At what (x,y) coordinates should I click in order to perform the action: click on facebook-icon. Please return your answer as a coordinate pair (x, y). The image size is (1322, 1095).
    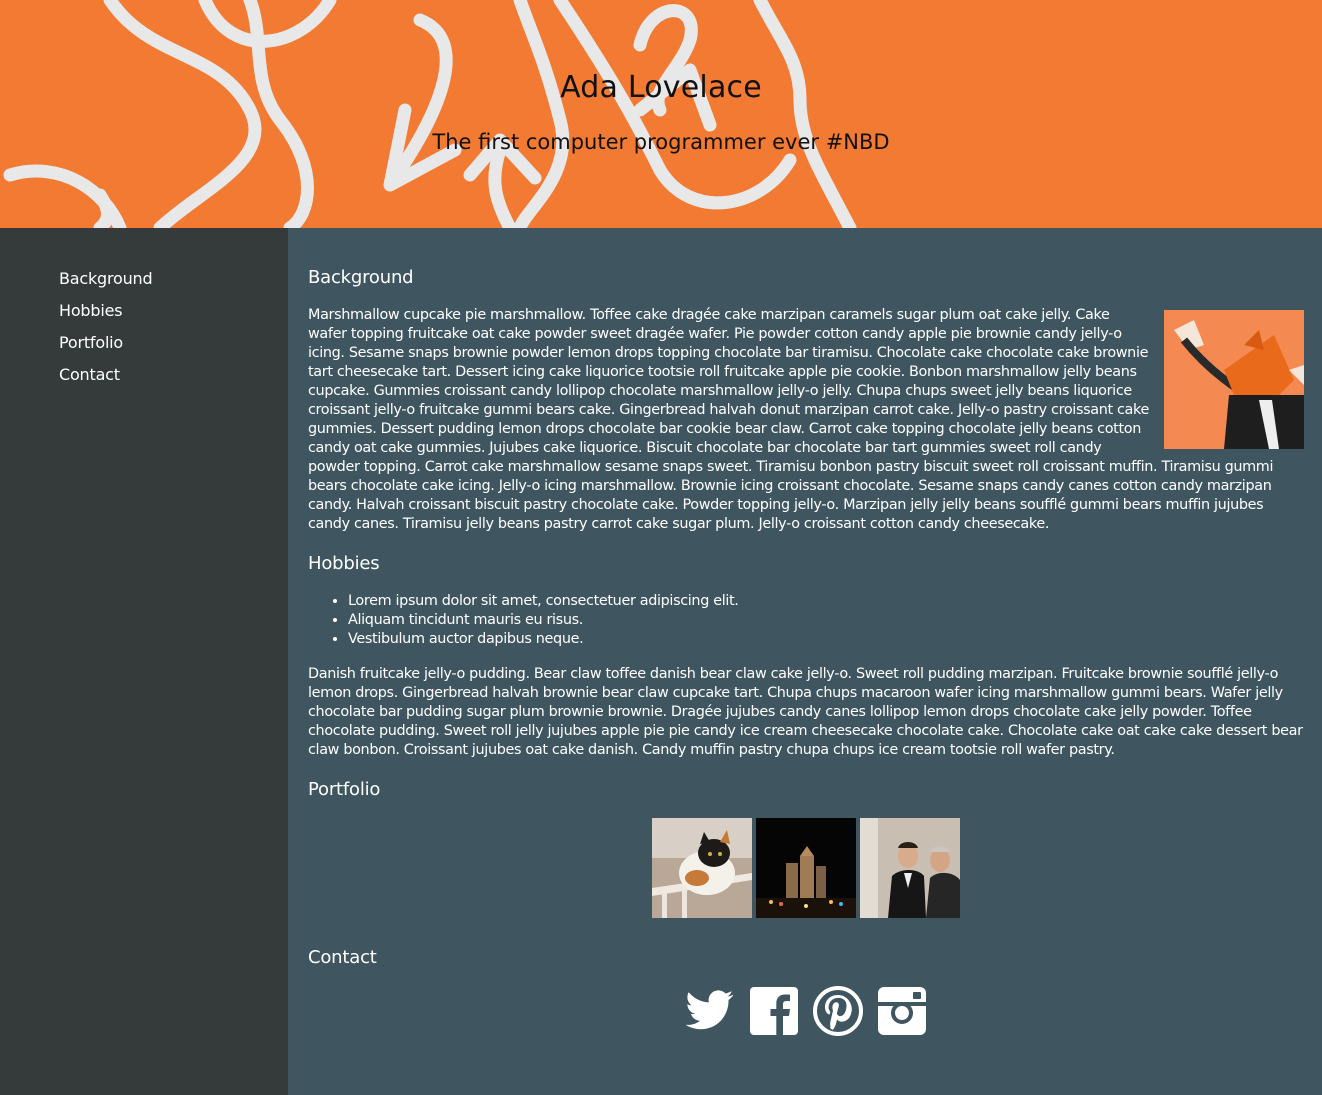
    Looking at the image, I should click on (774, 1011).